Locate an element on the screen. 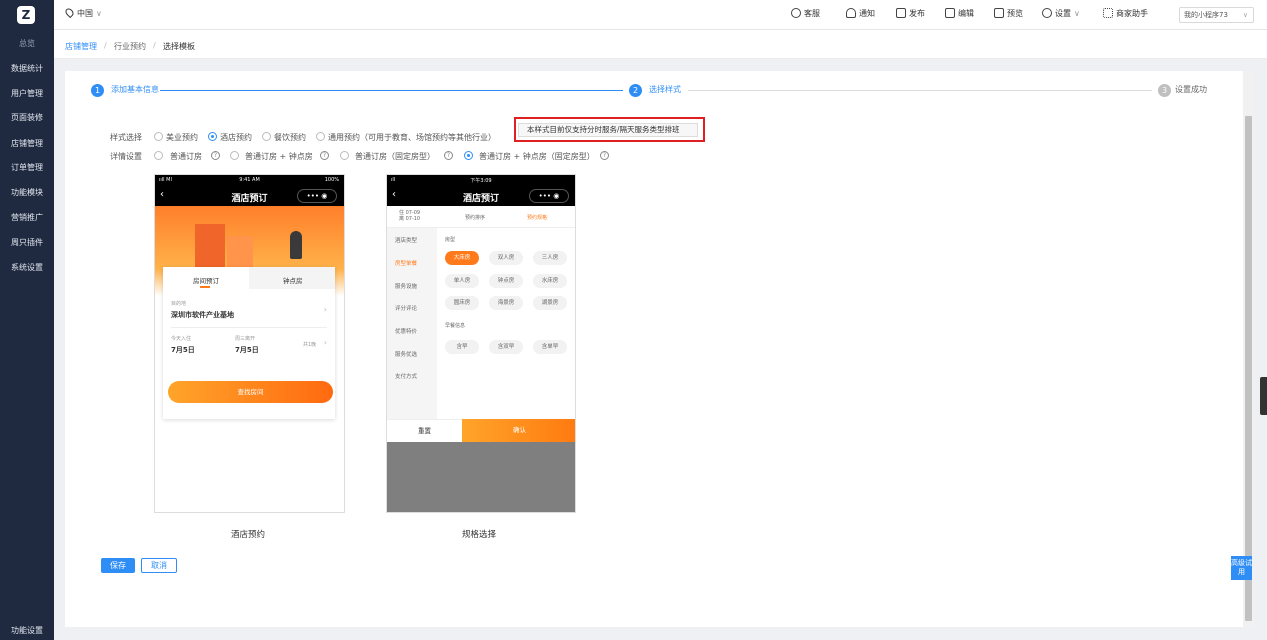 The height and width of the screenshot is (640, 1267). app-logo: Z is located at coordinates (26, 15).